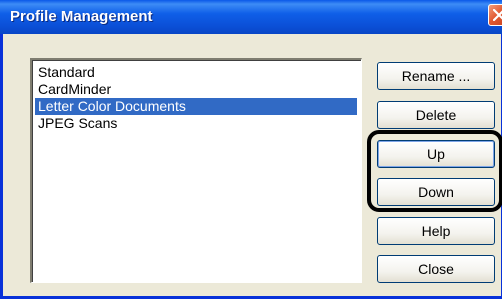 The width and height of the screenshot is (502, 299). Describe the element at coordinates (436, 192) in the screenshot. I see `down-button: Down` at that location.